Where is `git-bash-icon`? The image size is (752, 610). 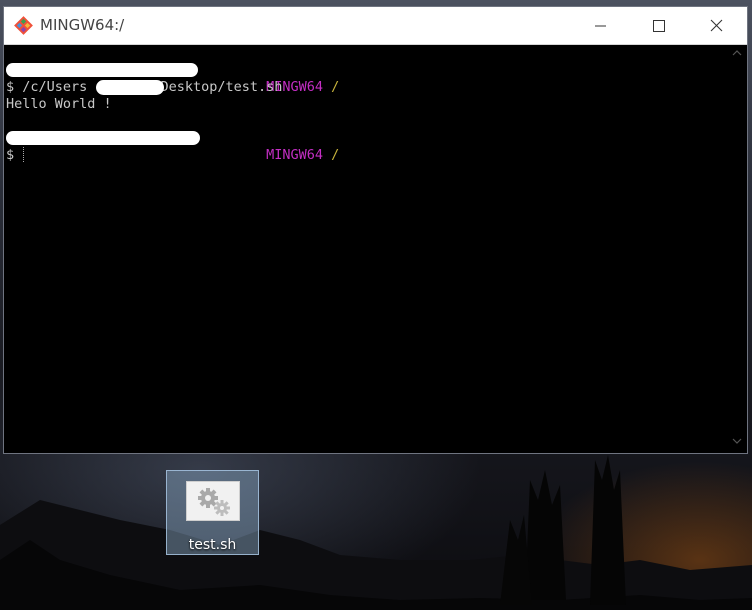 git-bash-icon is located at coordinates (23, 25).